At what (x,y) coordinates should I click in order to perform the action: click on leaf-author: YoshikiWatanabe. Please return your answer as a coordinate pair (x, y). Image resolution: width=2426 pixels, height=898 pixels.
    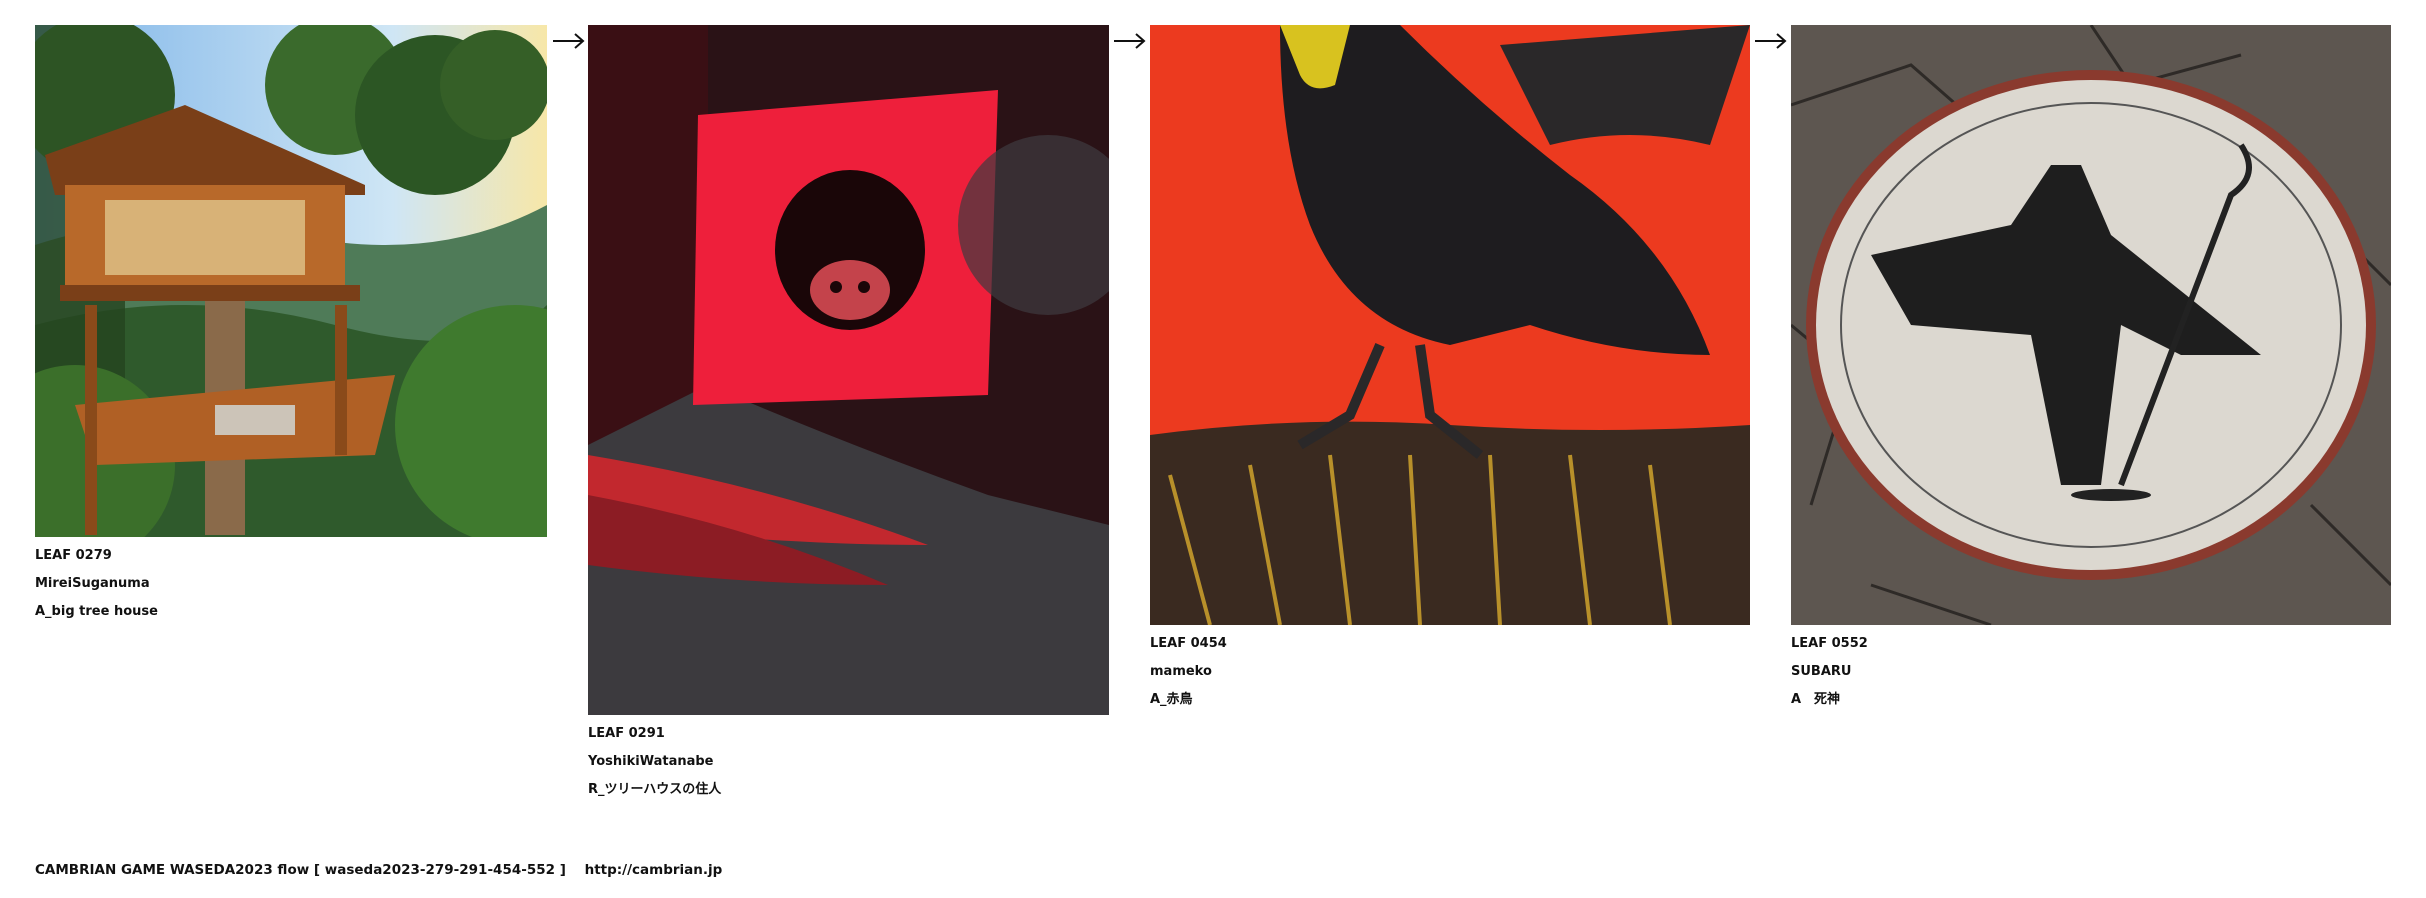
    Looking at the image, I should click on (654, 762).